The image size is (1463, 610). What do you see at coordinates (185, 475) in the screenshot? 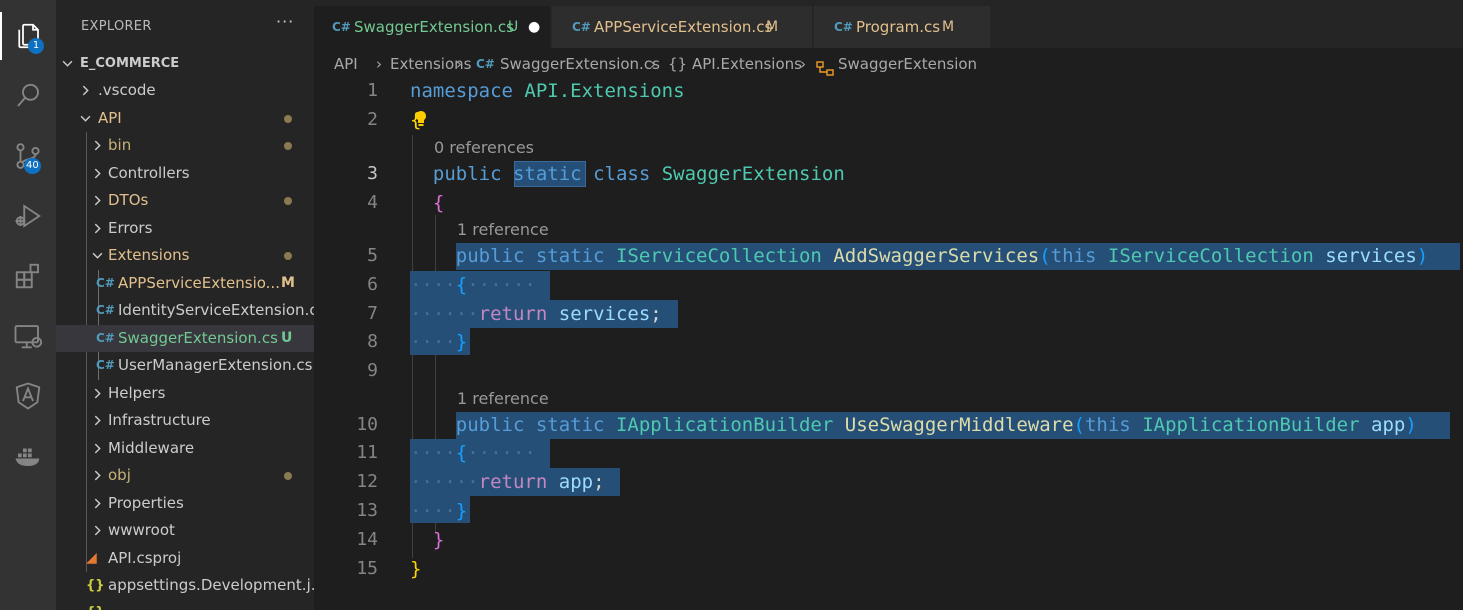
I see `tree-item-obj: obj` at bounding box center [185, 475].